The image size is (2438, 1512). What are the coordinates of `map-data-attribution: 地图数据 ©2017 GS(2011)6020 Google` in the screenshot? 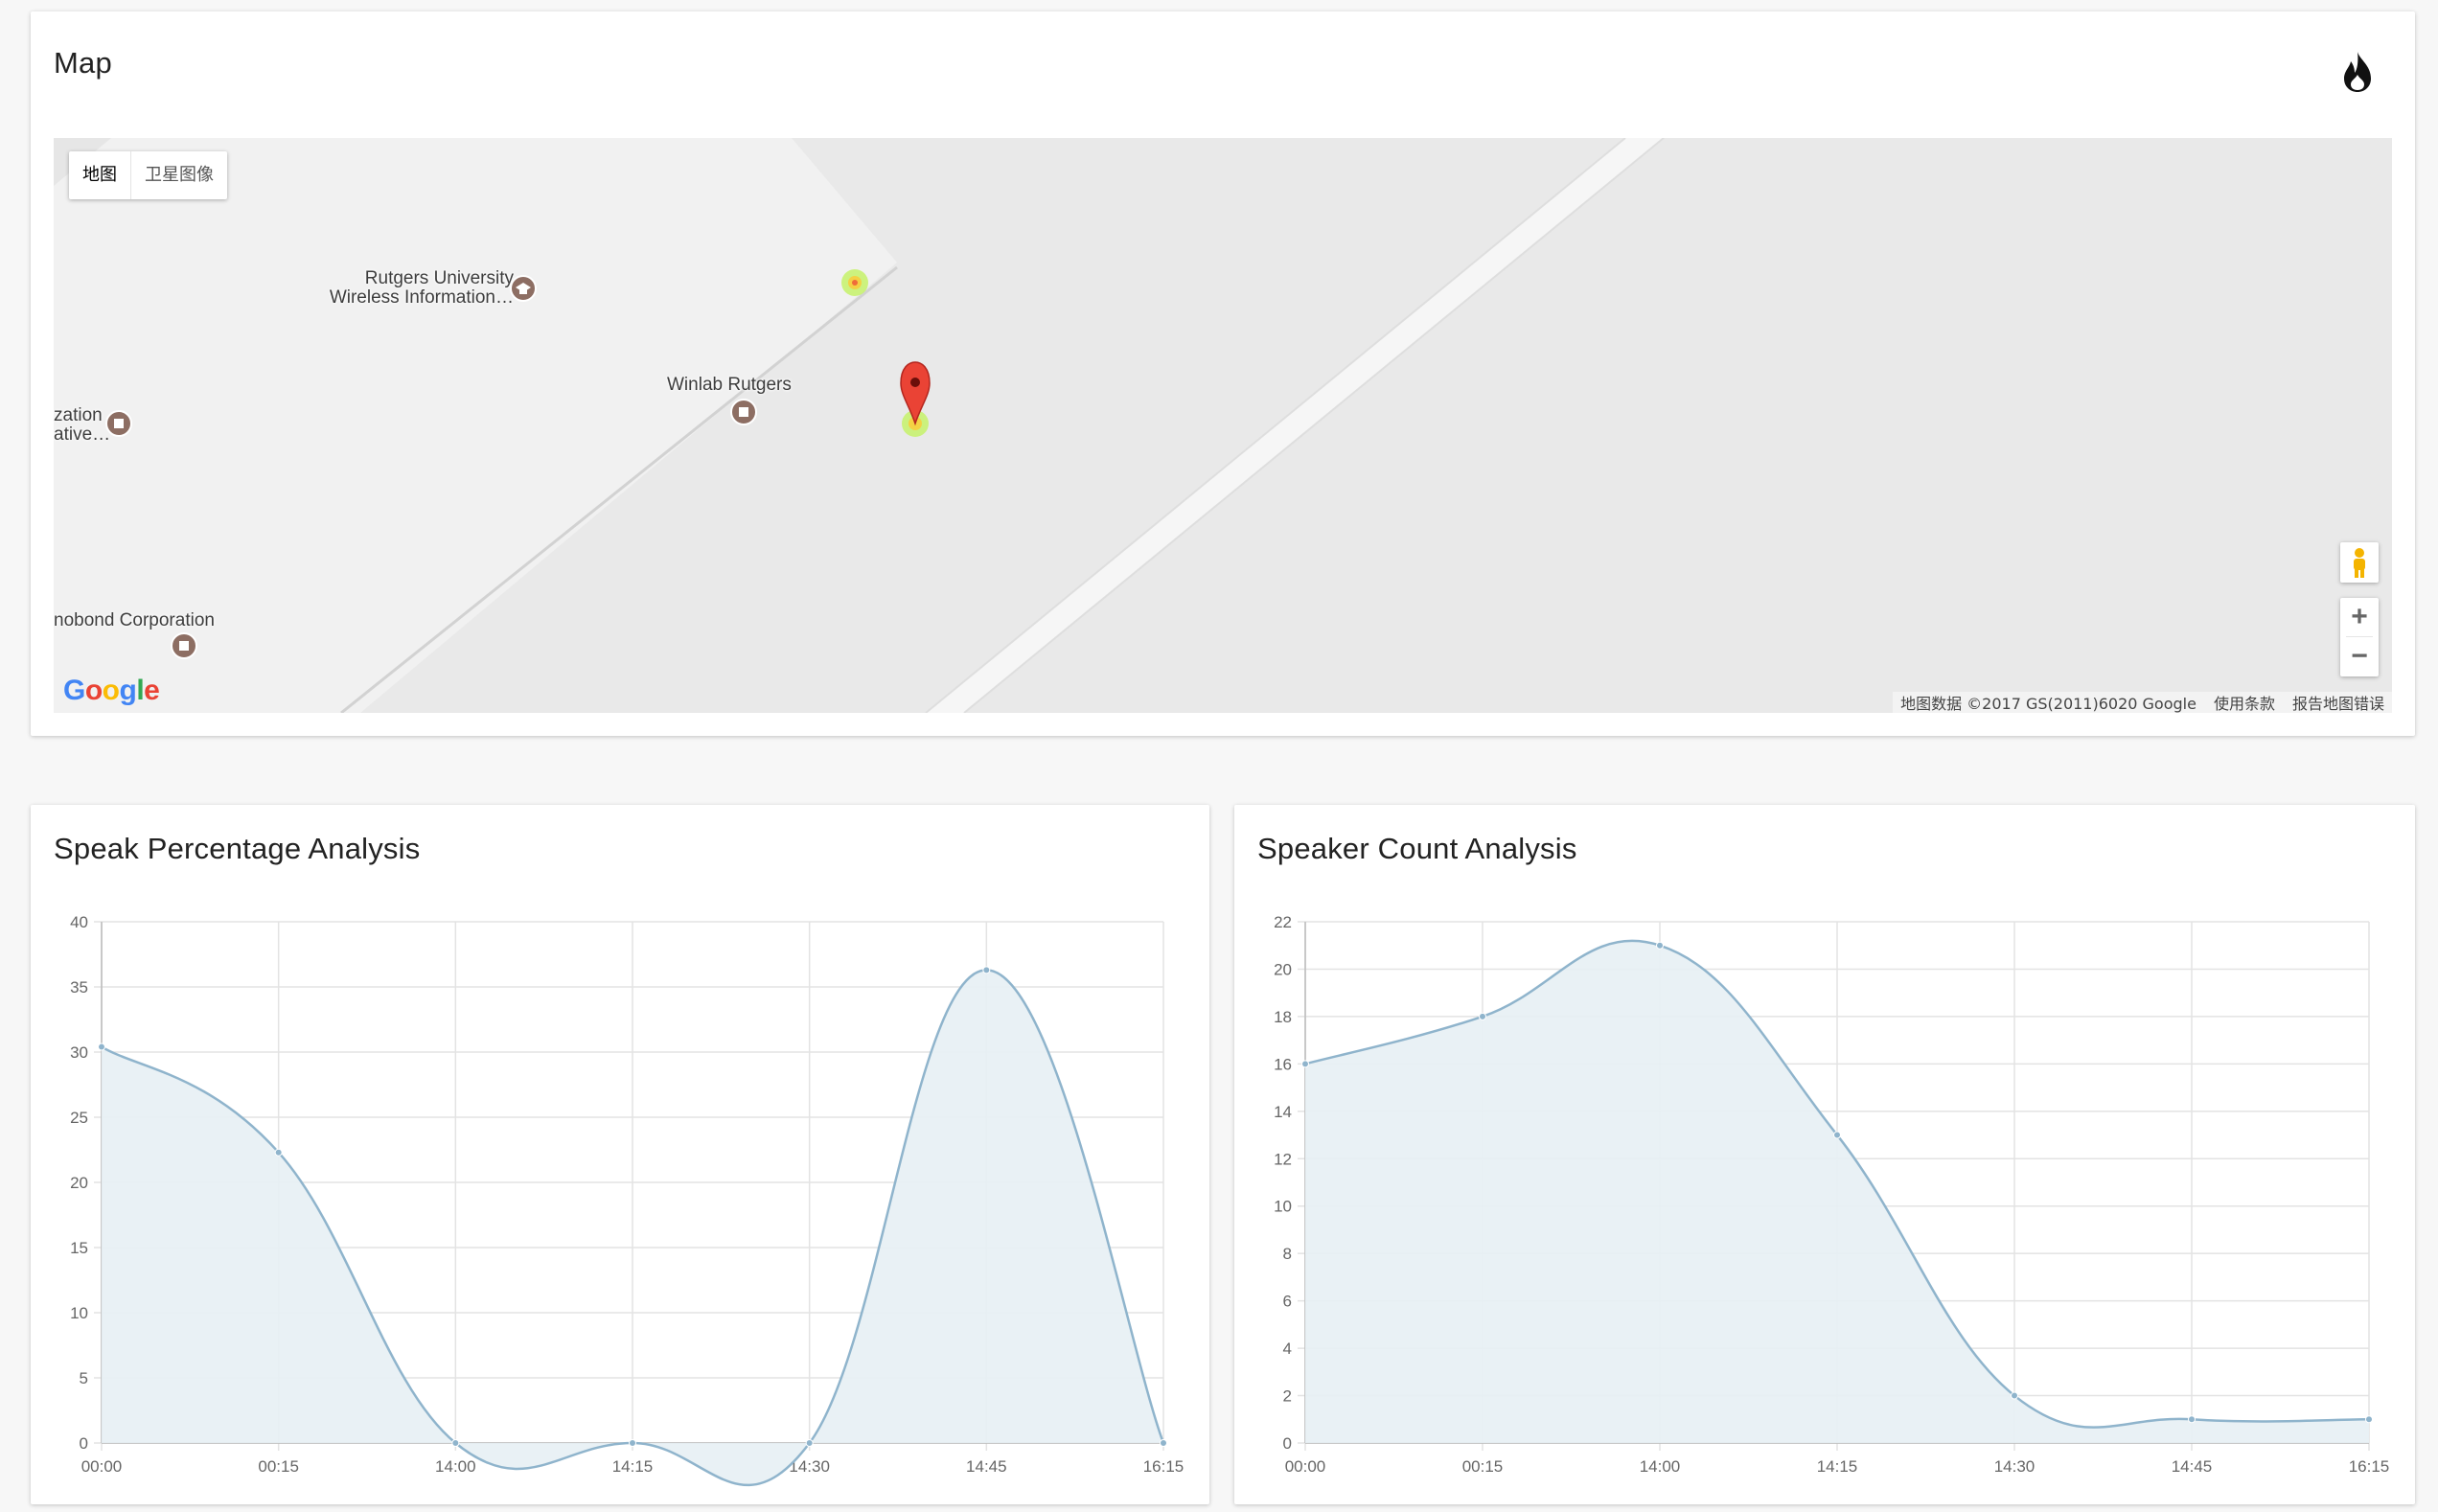 It's located at (2048, 704).